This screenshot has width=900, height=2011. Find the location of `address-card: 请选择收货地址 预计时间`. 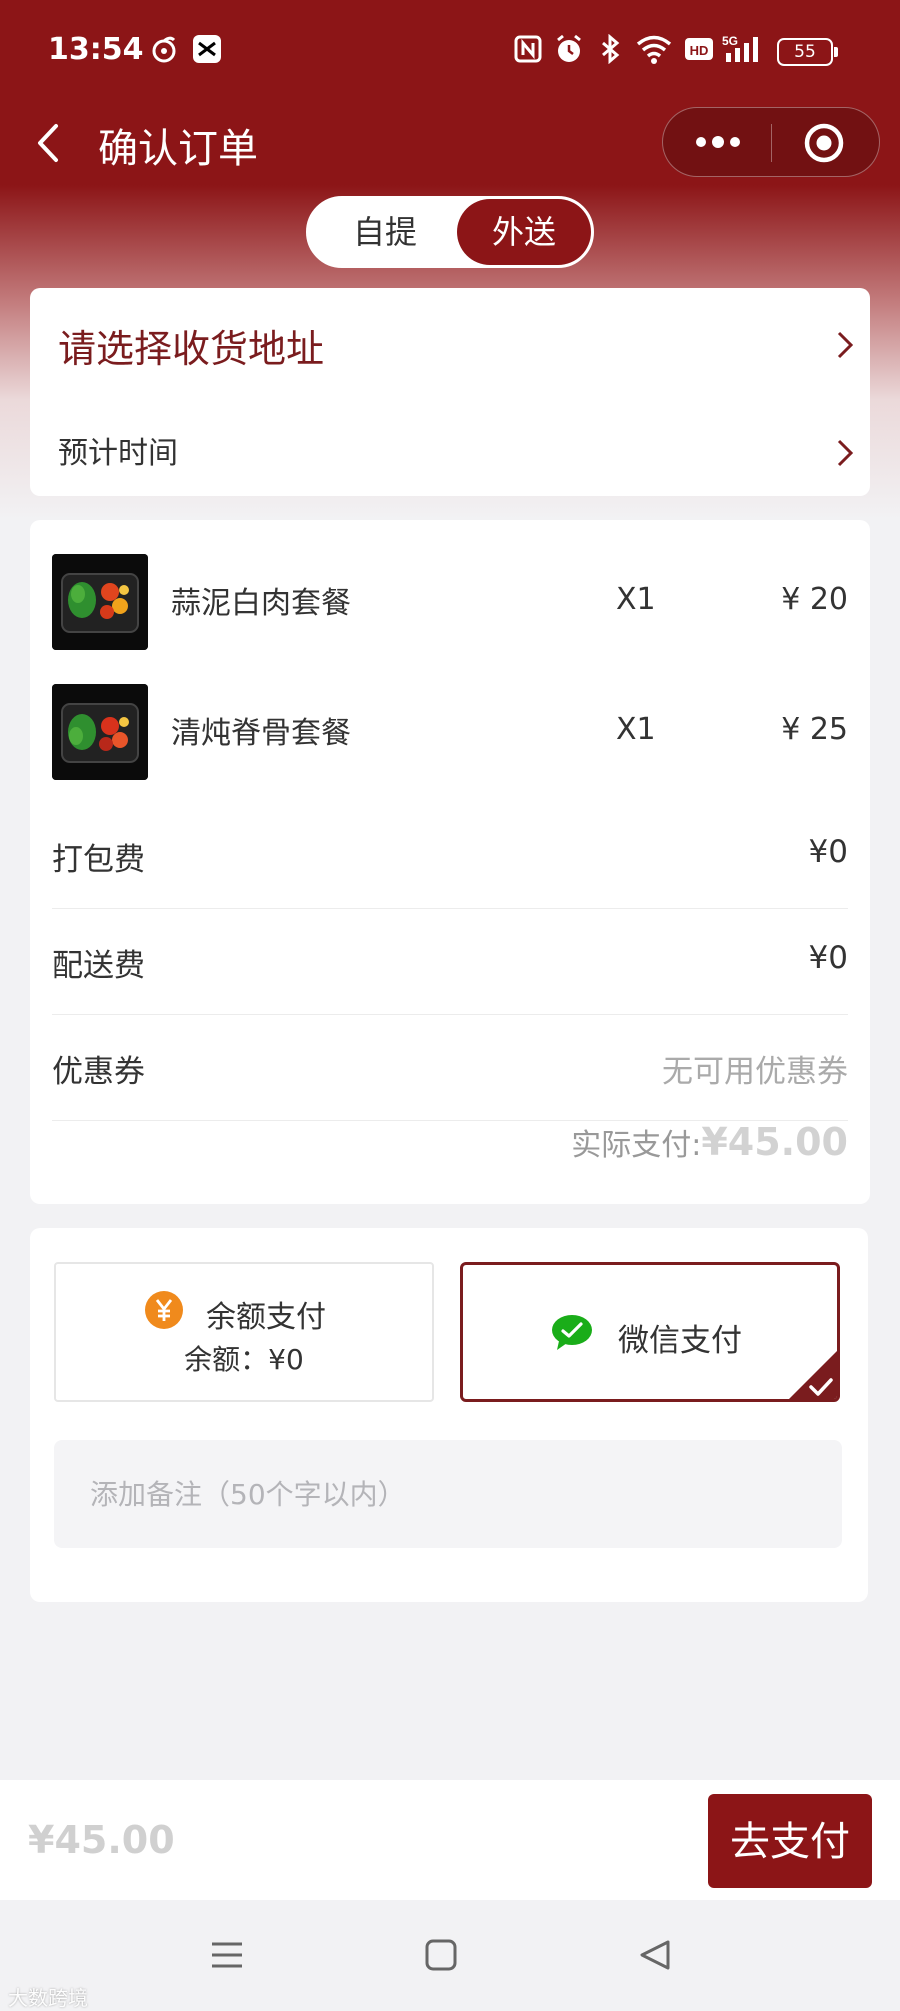

address-card: 请选择收货地址 预计时间 is located at coordinates (450, 392).